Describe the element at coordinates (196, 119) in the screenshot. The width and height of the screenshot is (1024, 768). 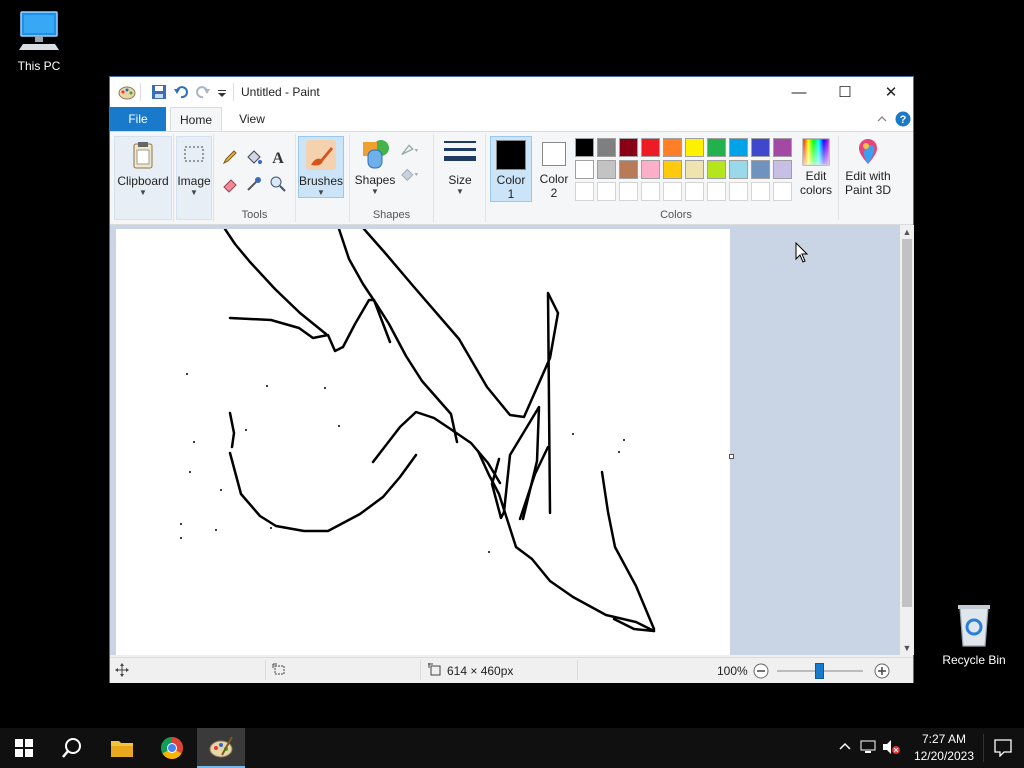
I see `tab-home: Home` at that location.